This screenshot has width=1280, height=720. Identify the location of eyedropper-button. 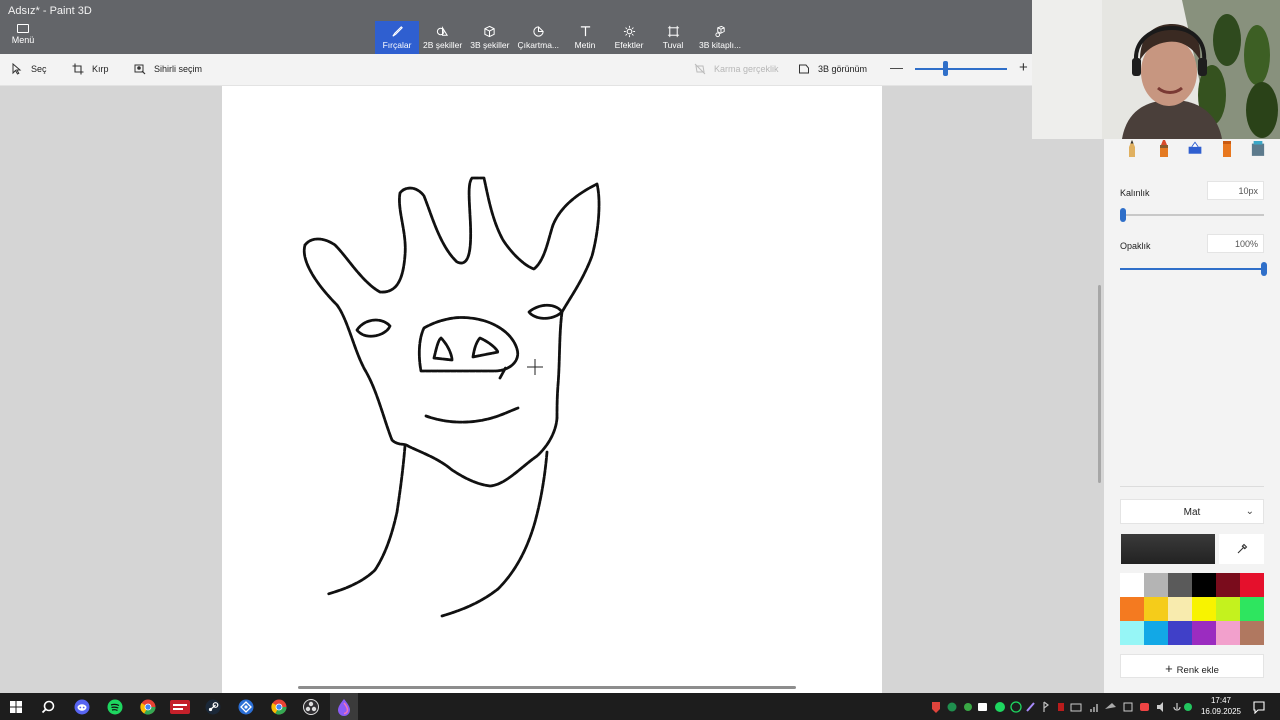
(1241, 549).